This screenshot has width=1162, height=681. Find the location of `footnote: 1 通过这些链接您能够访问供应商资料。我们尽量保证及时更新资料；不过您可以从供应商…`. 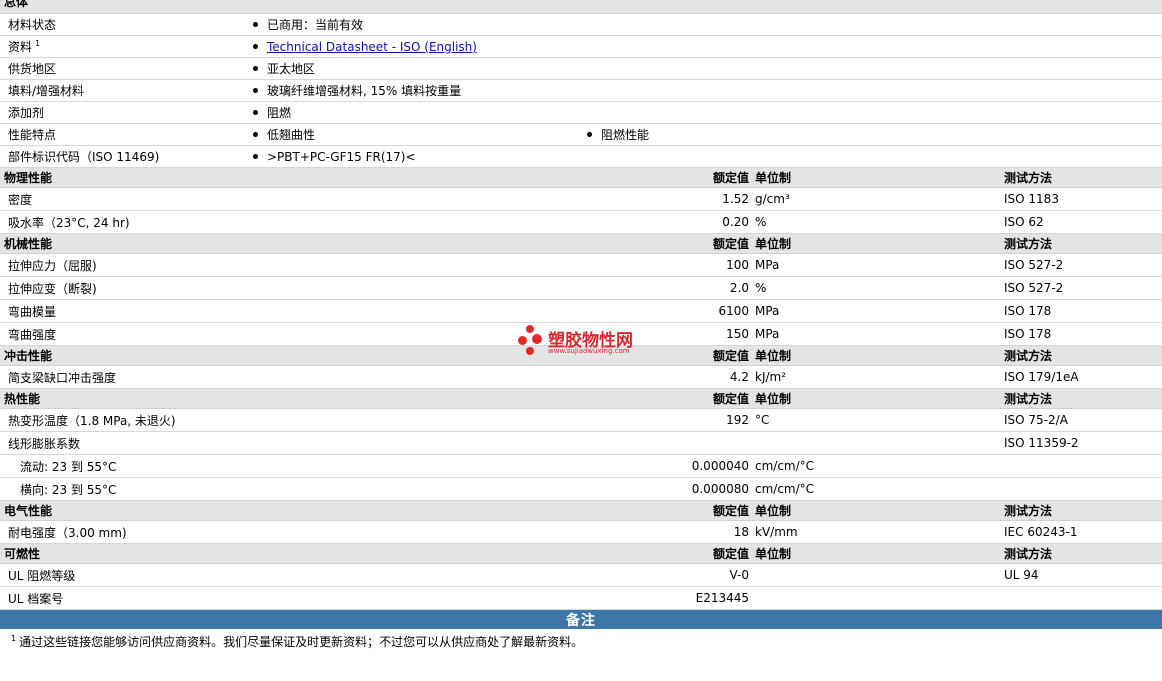

footnote: 1 通过这些链接您能够访问供应商资料。我们尽量保证及时更新资料；不过您可以从供应商… is located at coordinates (581, 641).